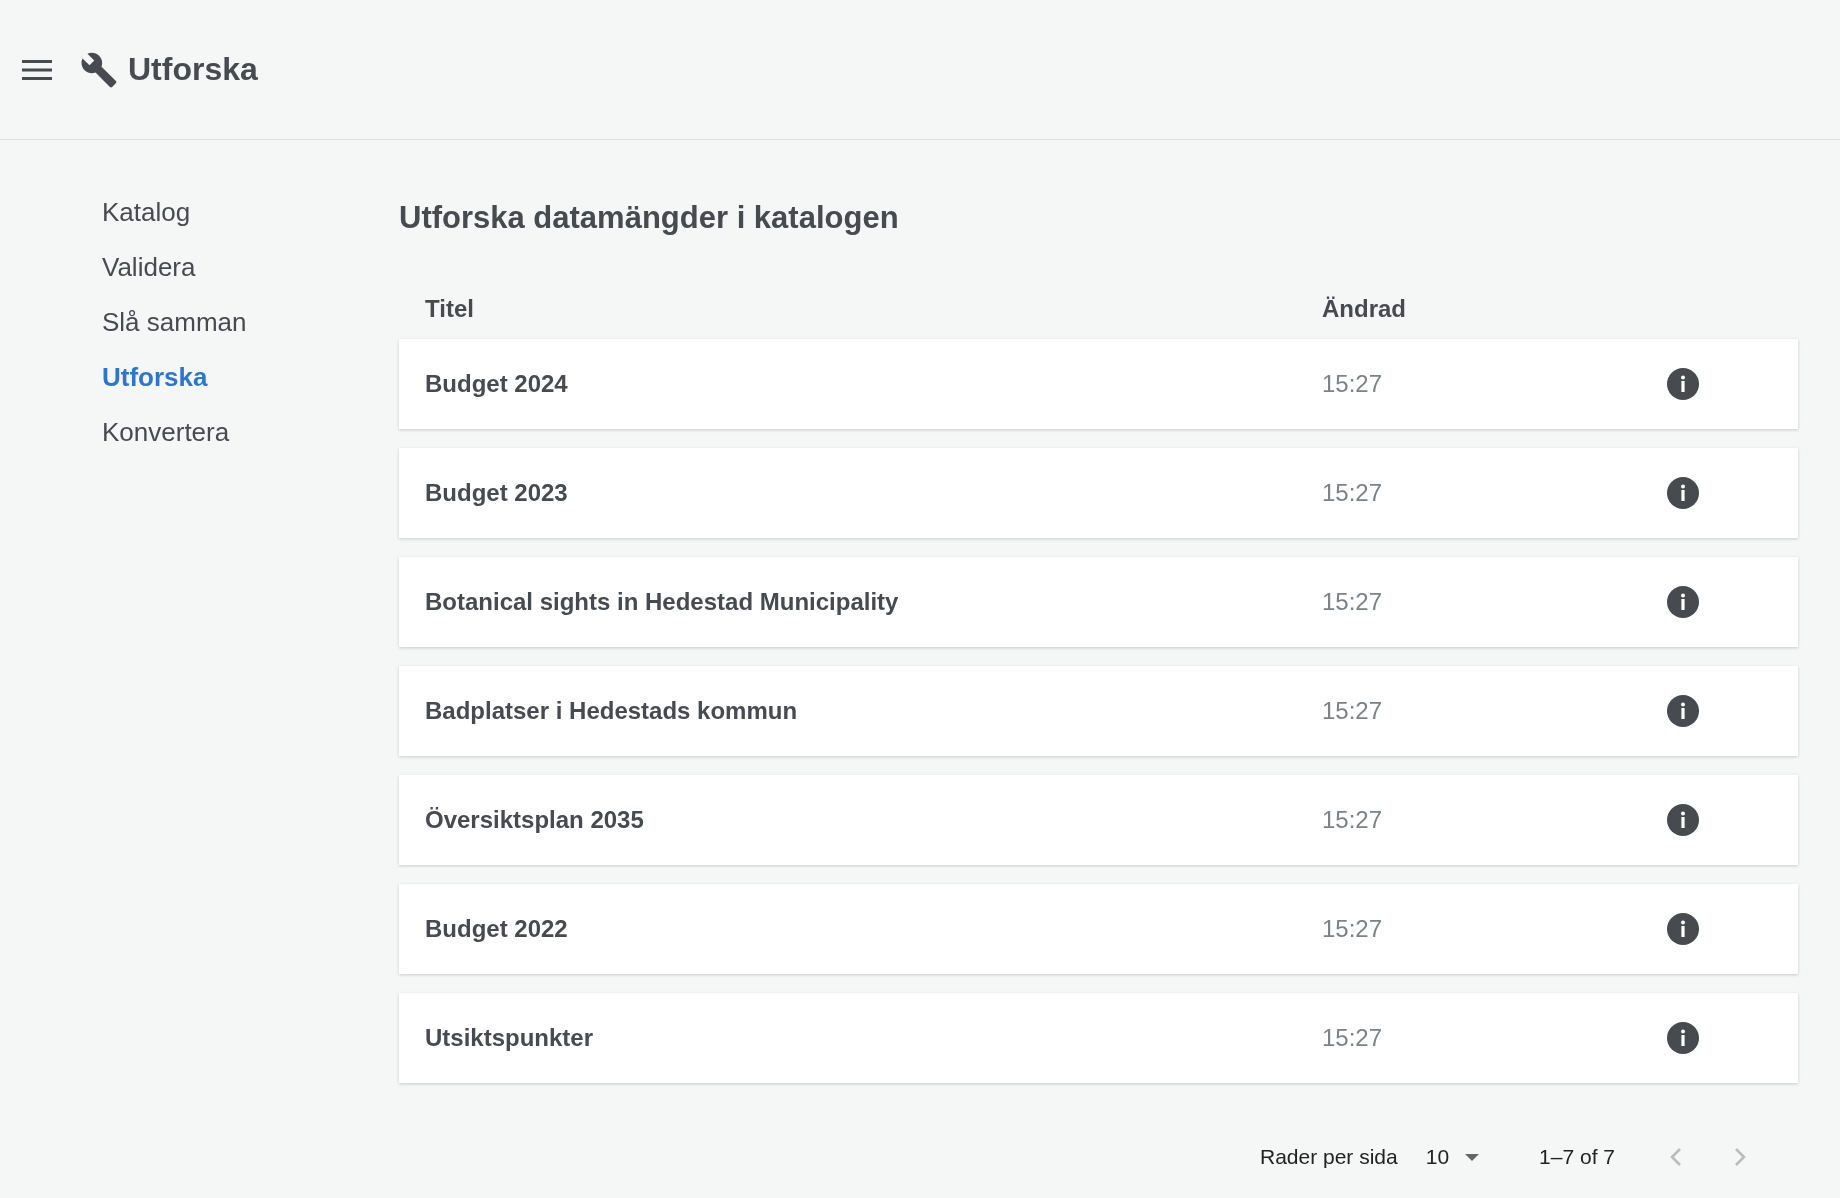 This screenshot has height=1198, width=1840. What do you see at coordinates (497, 493) in the screenshot?
I see `dataset-title: Budget 2023` at bounding box center [497, 493].